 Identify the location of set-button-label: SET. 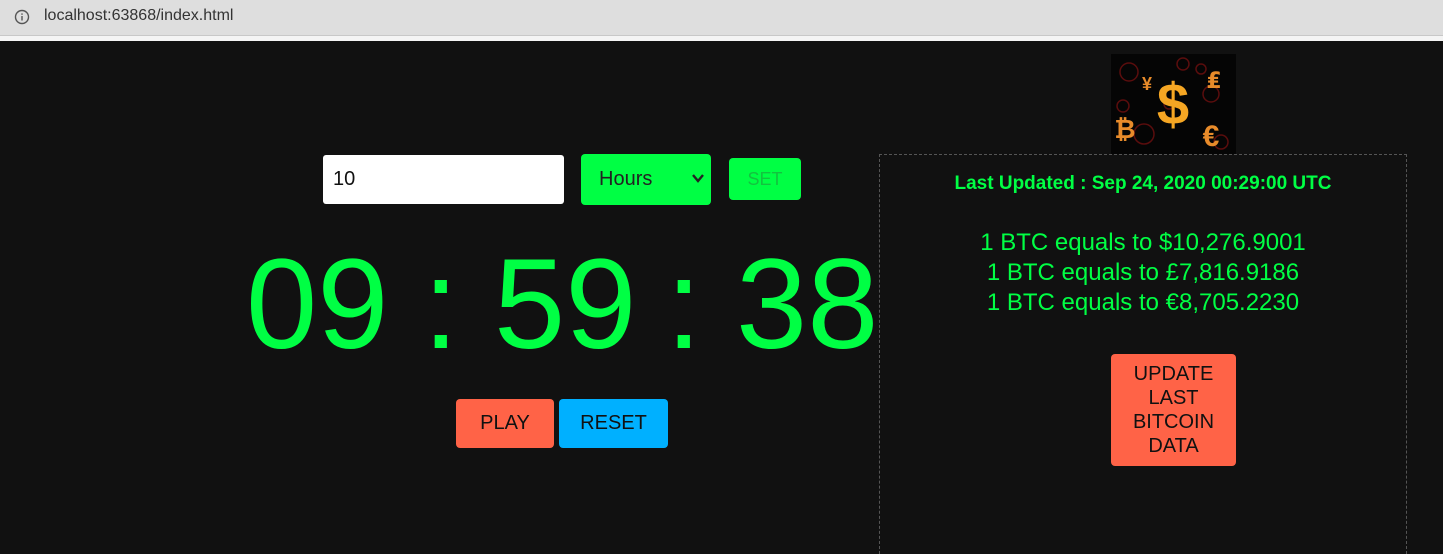
(765, 178).